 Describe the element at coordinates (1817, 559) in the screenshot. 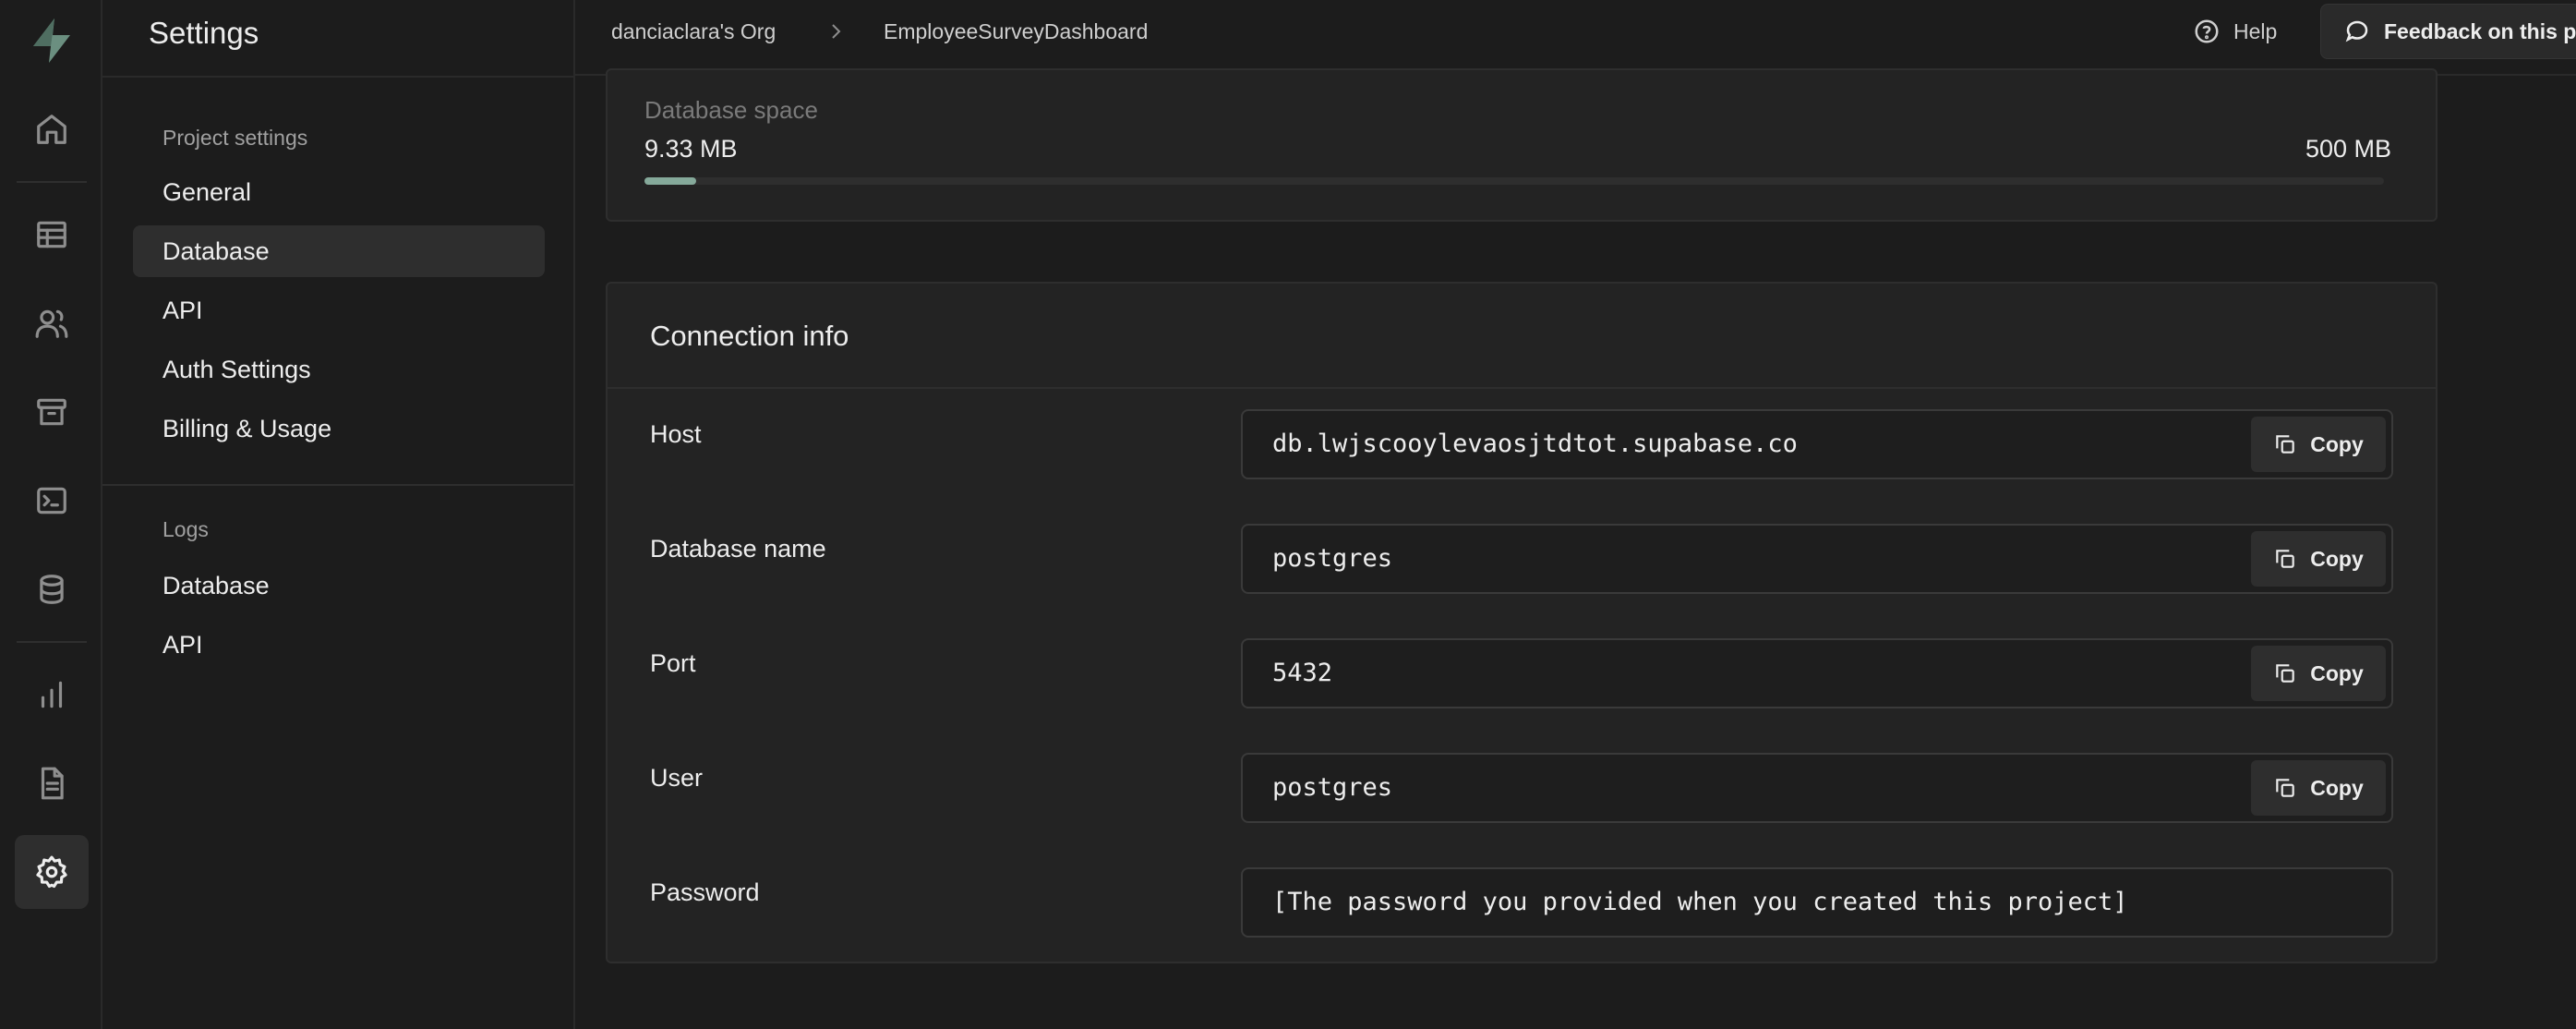

I see `database-name-field: postgres Copy` at that location.